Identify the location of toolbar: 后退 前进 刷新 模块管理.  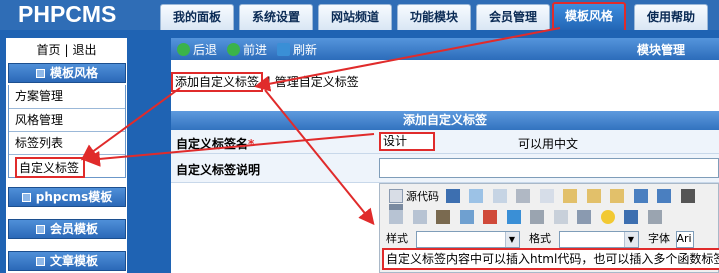
(445, 49).